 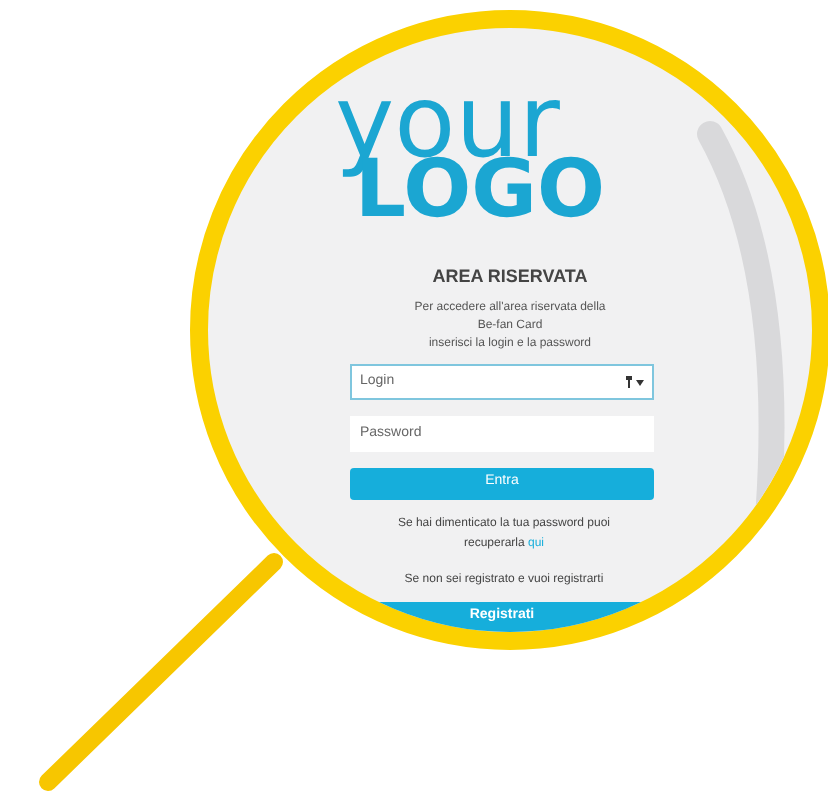 I want to click on section-title: AREA RISERVATA, so click(x=510, y=277).